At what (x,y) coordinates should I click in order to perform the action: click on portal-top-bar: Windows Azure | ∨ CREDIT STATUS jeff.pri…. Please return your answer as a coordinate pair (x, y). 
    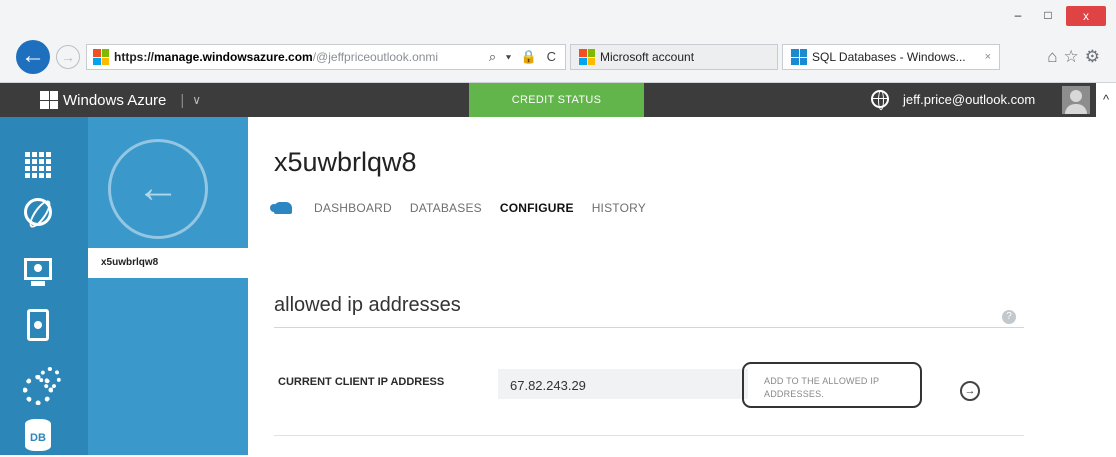
    Looking at the image, I should click on (558, 100).